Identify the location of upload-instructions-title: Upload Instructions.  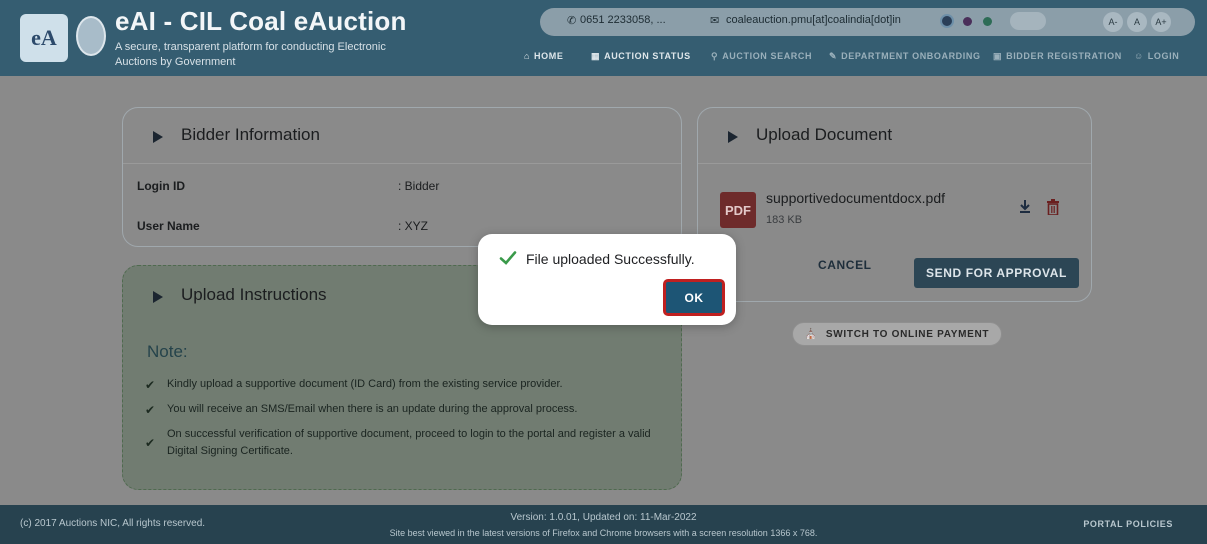
(254, 294).